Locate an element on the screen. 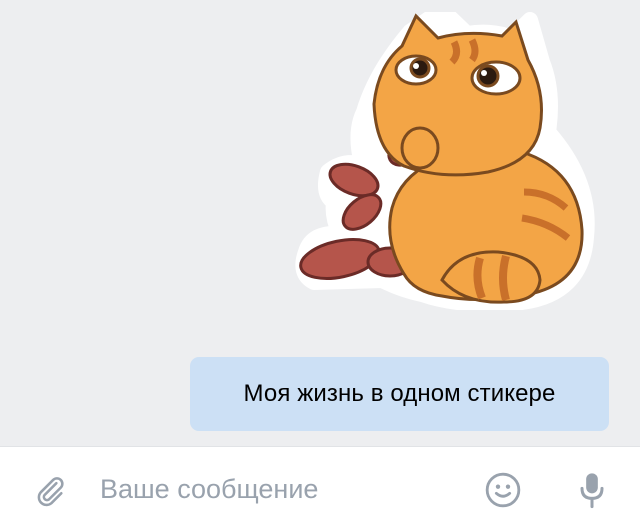 Image resolution: width=640 pixels, height=531 pixels. paperclip-icon is located at coordinates (50, 492).